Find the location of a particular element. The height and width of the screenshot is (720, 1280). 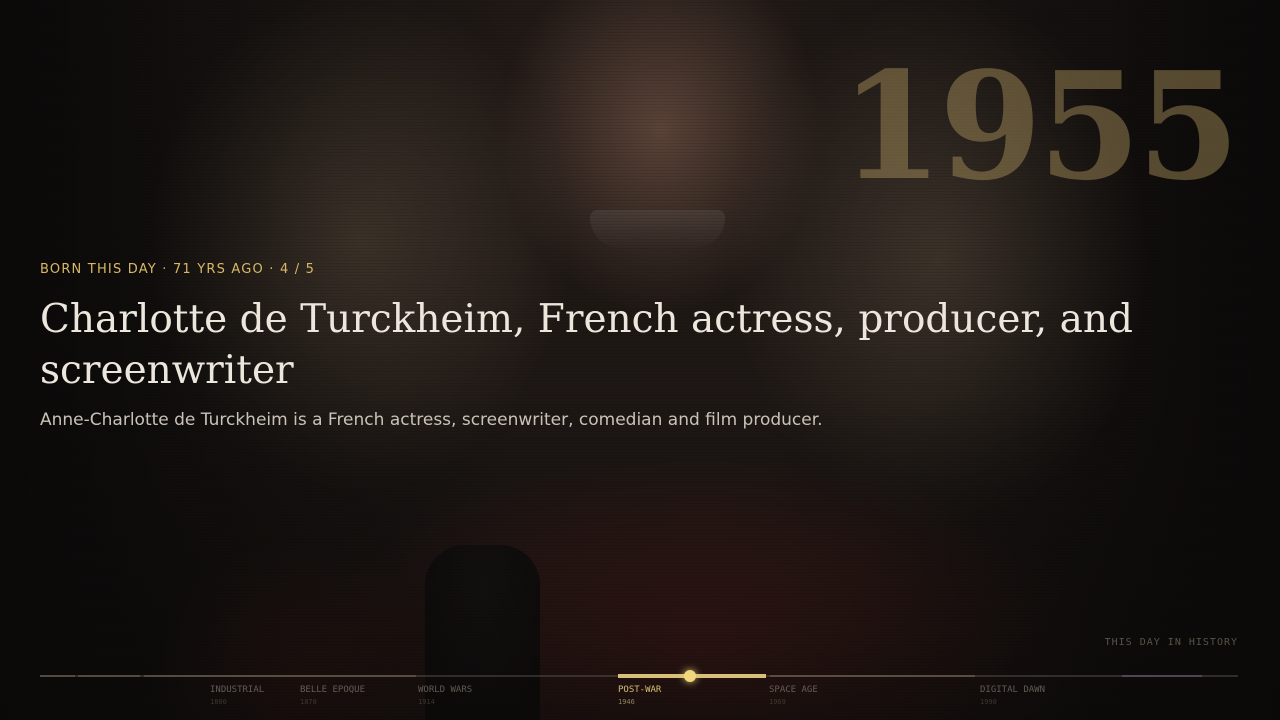

era-label: INDUSTRIAL is located at coordinates (237, 690).